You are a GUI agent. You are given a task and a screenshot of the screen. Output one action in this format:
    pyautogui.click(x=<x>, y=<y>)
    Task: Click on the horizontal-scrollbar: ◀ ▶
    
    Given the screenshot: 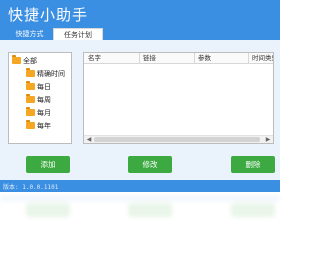 What is the action you would take?
    pyautogui.click(x=178, y=139)
    